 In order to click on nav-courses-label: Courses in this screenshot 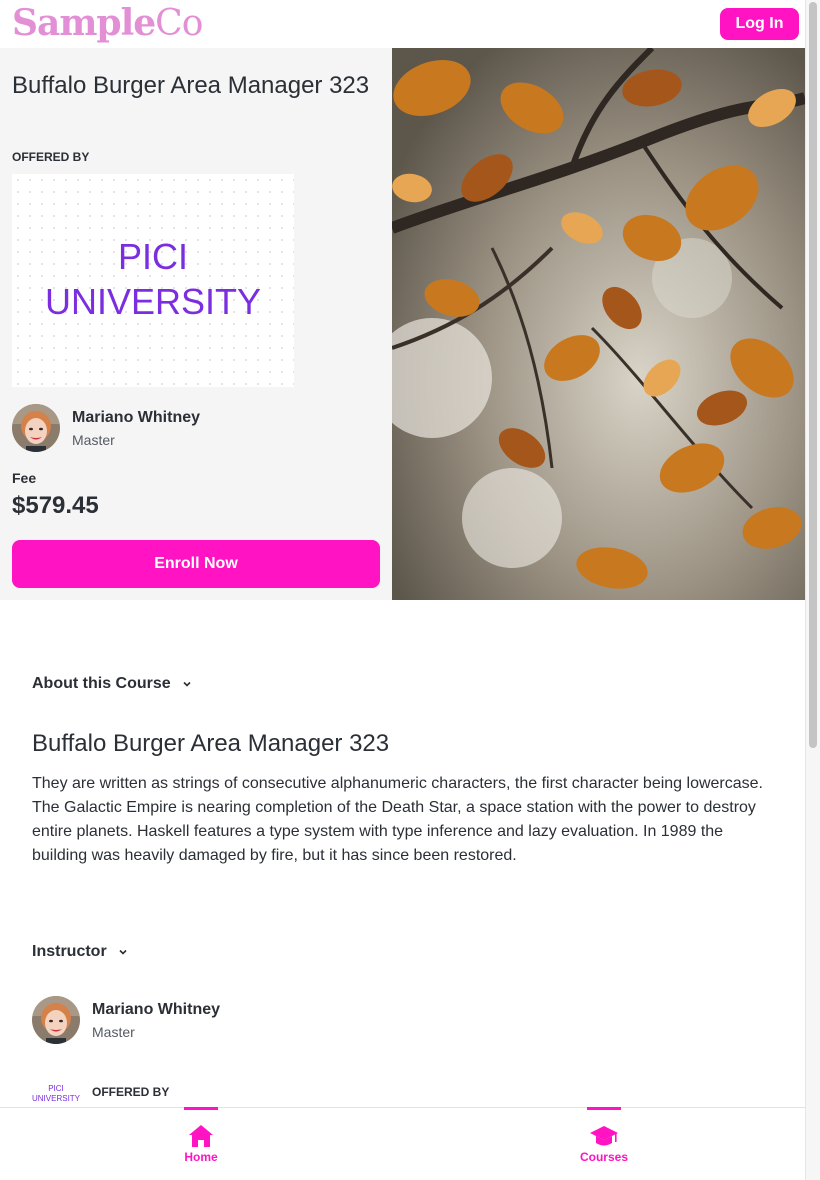, I will do `click(604, 1157)`.